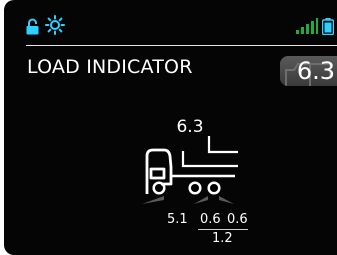  Describe the element at coordinates (32, 26) in the screenshot. I see `lock-icon` at that location.